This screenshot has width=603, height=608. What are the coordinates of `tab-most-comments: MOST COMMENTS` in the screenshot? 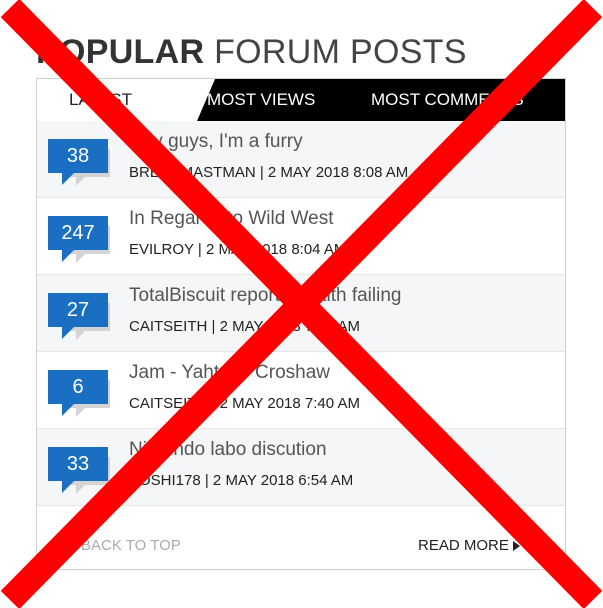 It's located at (447, 100).